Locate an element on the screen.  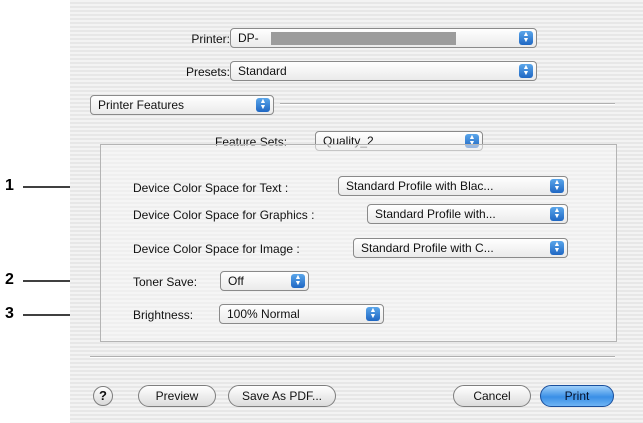
callout-number-3: 3 is located at coordinates (9, 313).